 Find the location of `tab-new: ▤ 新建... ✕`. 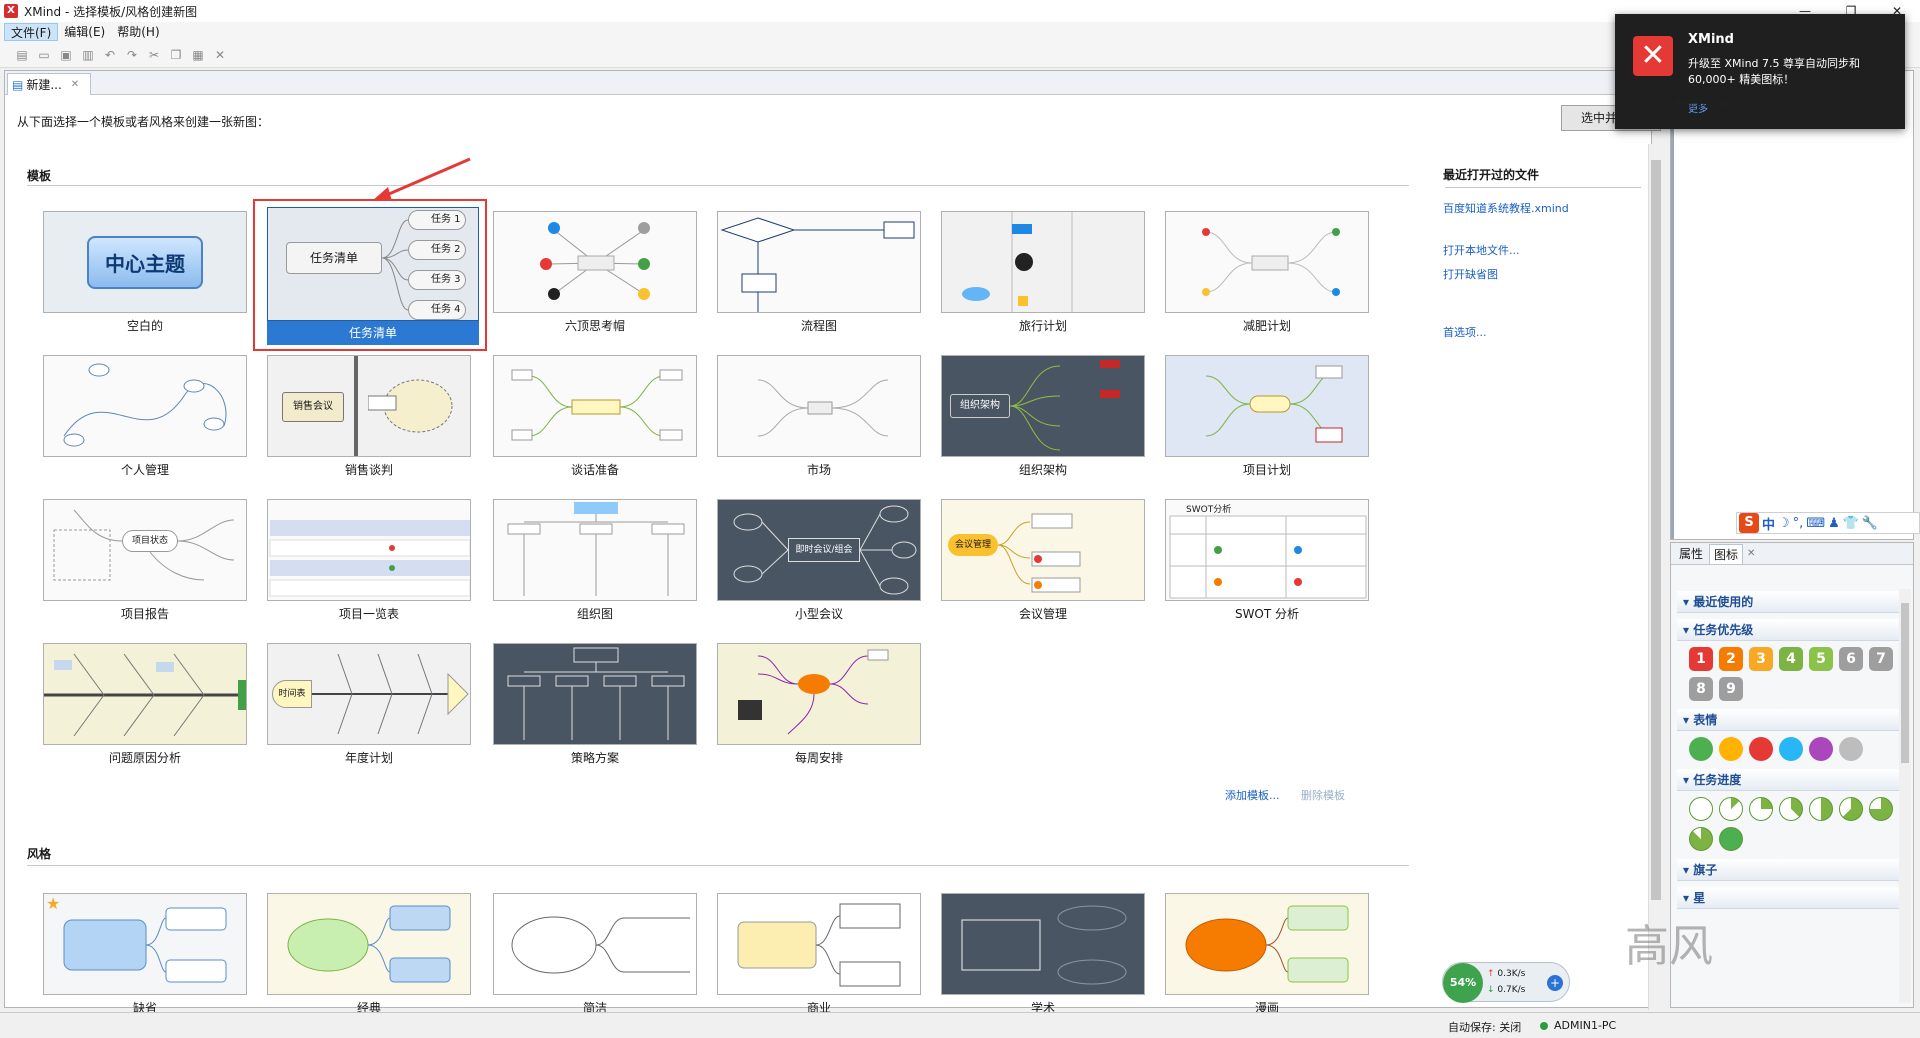

tab-new: ▤ 新建... ✕ is located at coordinates (49, 84).